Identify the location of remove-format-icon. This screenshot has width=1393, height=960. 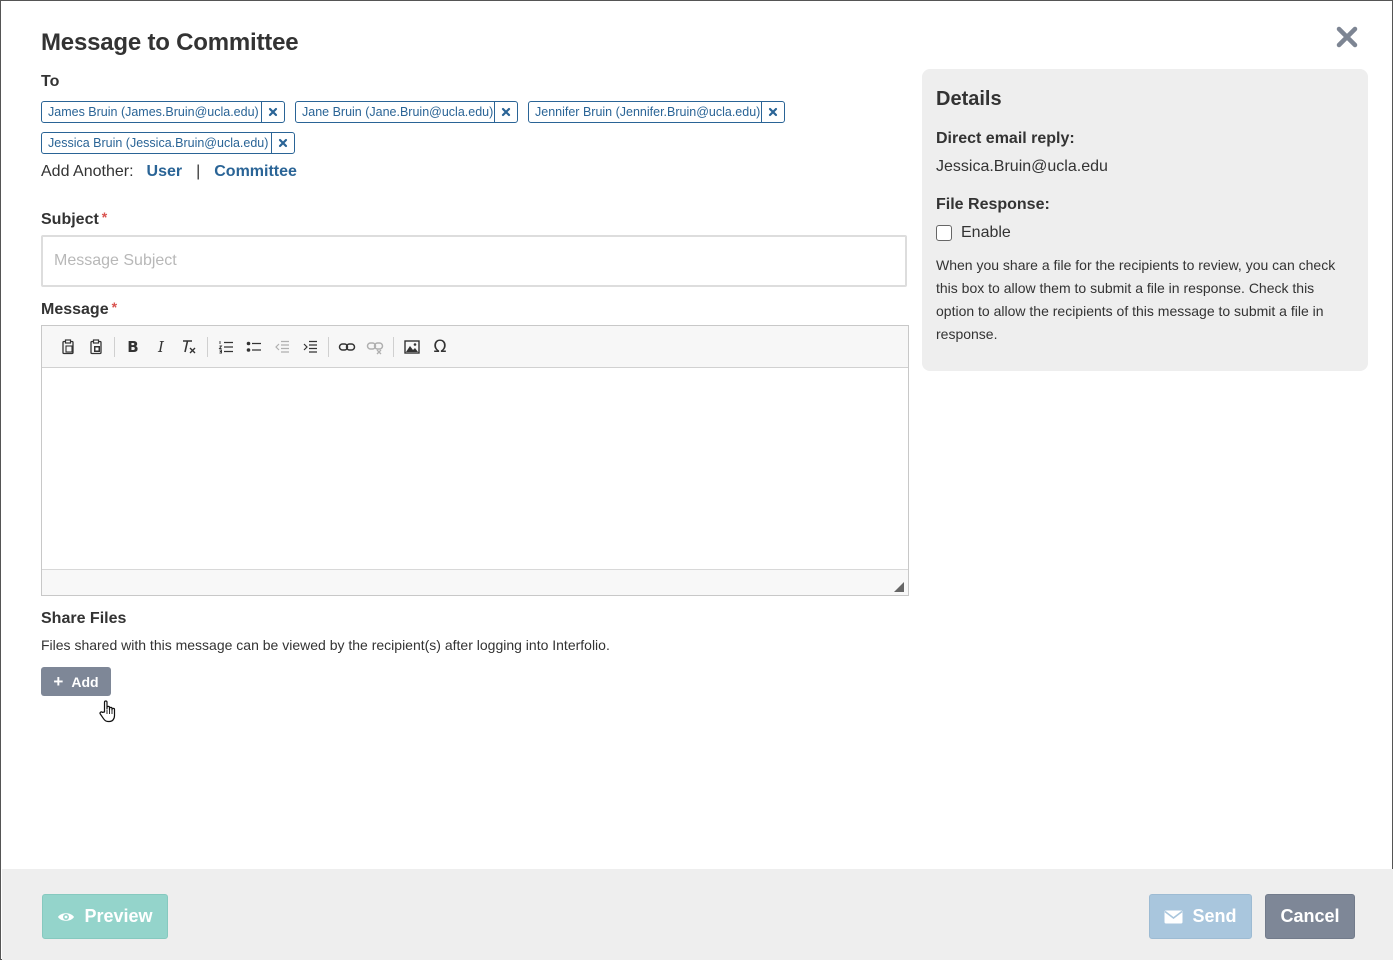
(189, 347).